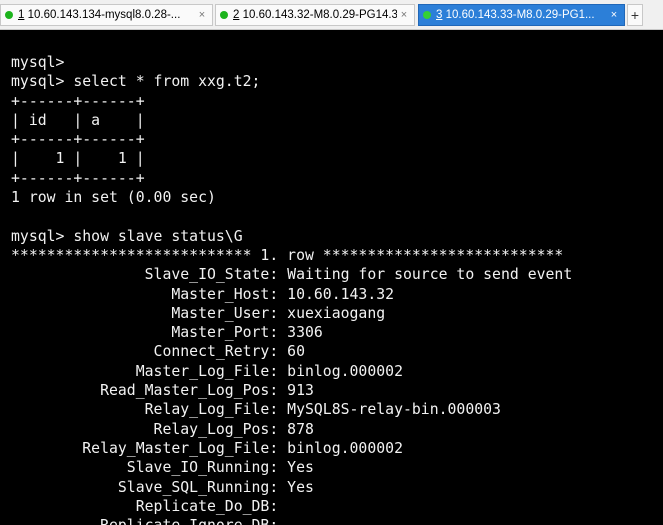  What do you see at coordinates (207, 371) in the screenshot?
I see `terminal-line: Master_Log_File: binlog.000002` at bounding box center [207, 371].